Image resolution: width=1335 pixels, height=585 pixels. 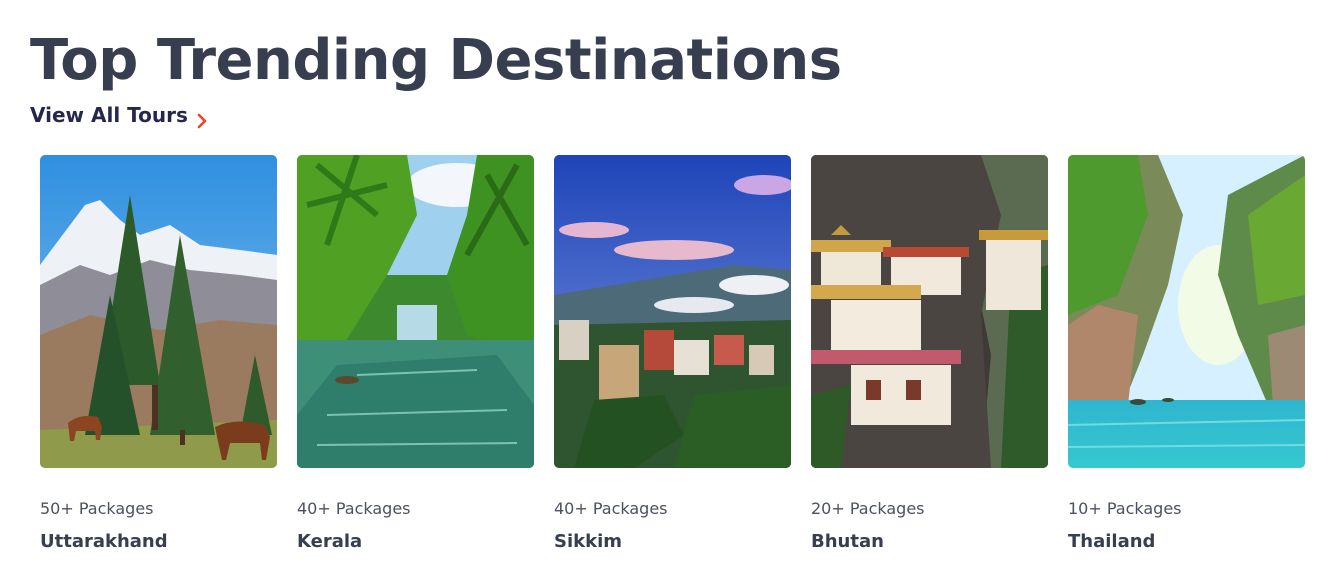 What do you see at coordinates (436, 60) in the screenshot?
I see `section-title: Top Trending Destinations` at bounding box center [436, 60].